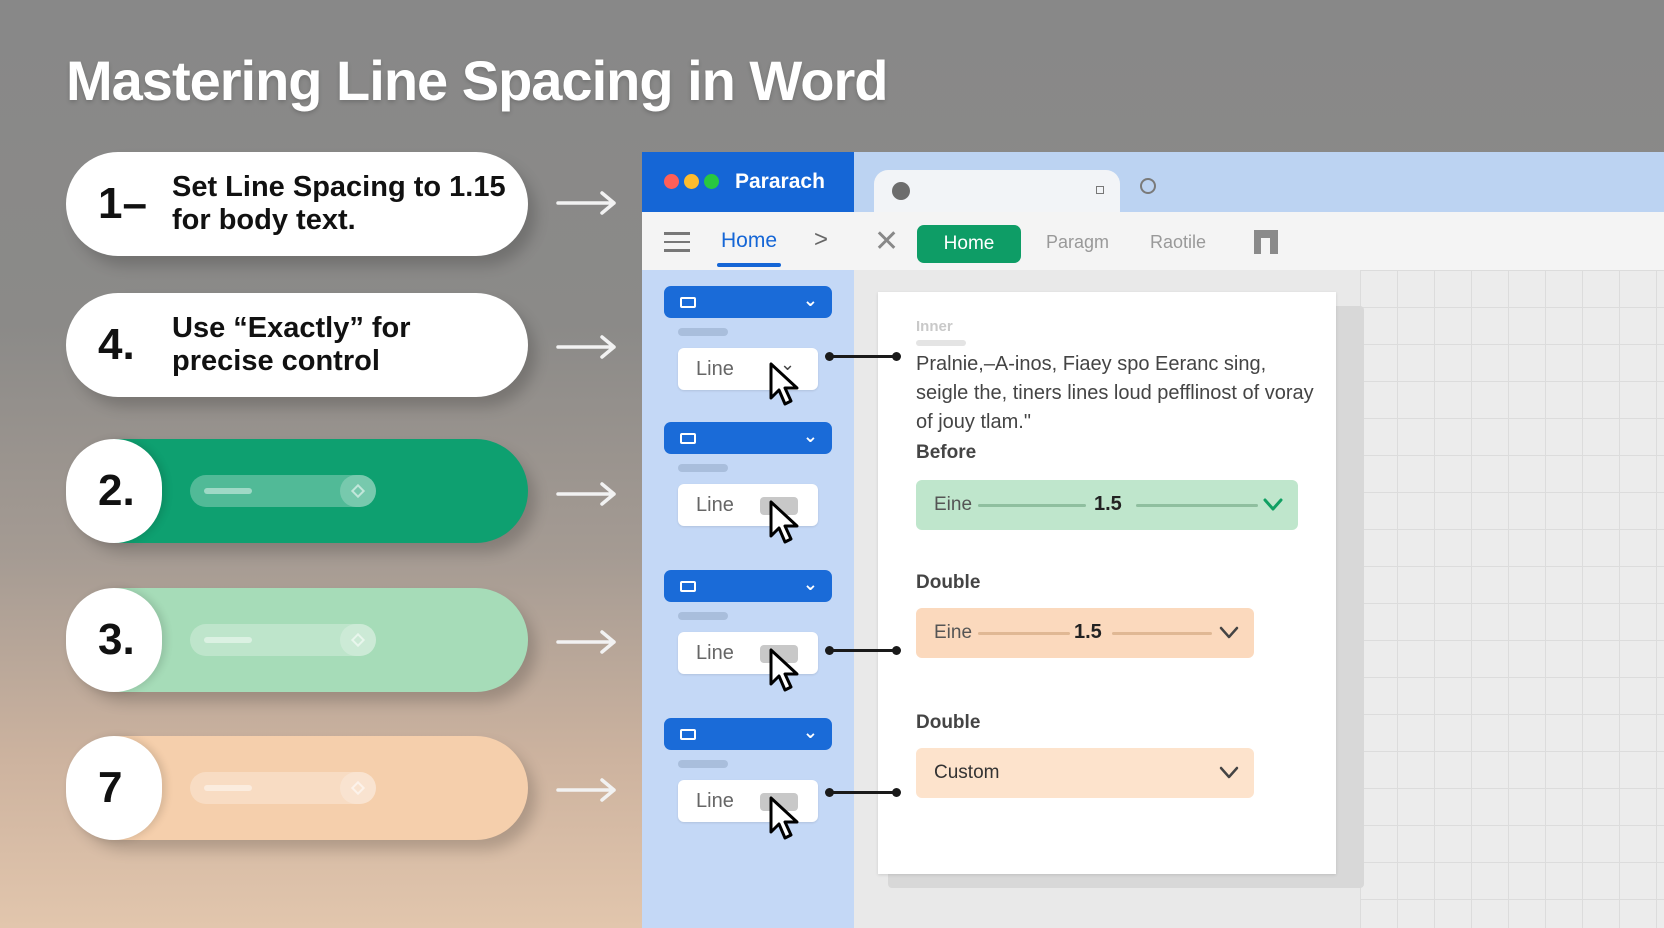 The image size is (1664, 928). What do you see at coordinates (941, 343) in the screenshot?
I see `heading-underline` at bounding box center [941, 343].